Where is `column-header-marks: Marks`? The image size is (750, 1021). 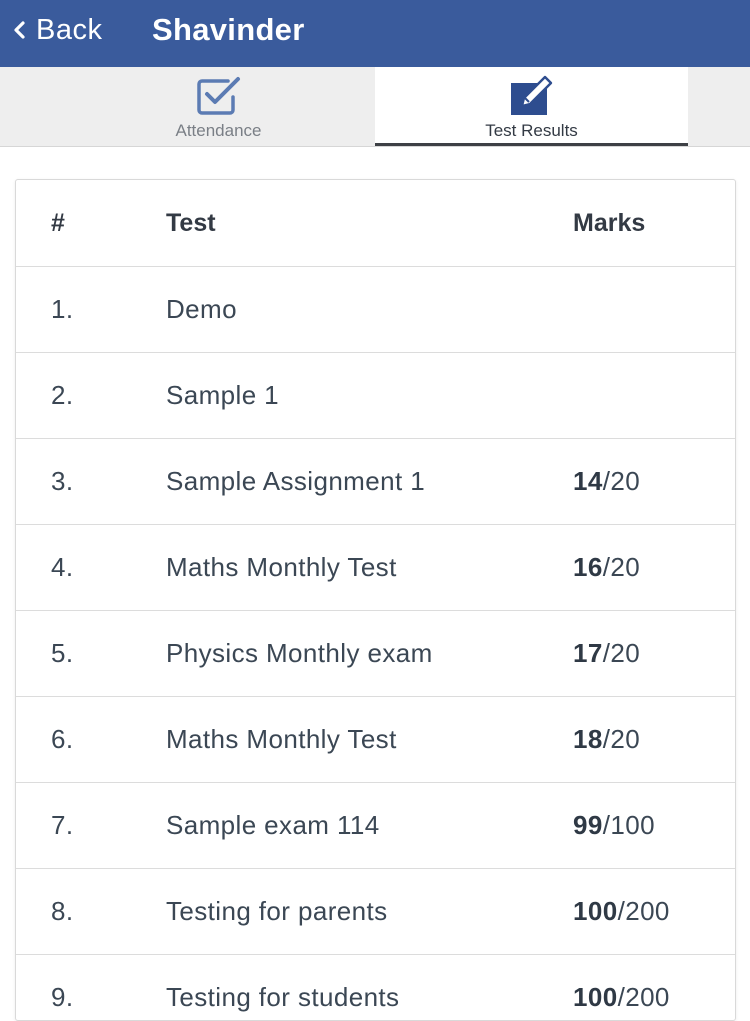
column-header-marks: Marks is located at coordinates (609, 222).